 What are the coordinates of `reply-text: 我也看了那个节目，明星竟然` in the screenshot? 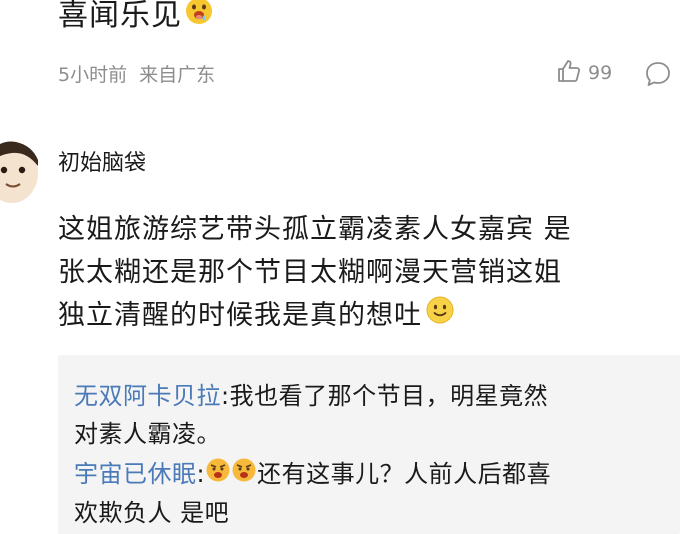 It's located at (389, 396).